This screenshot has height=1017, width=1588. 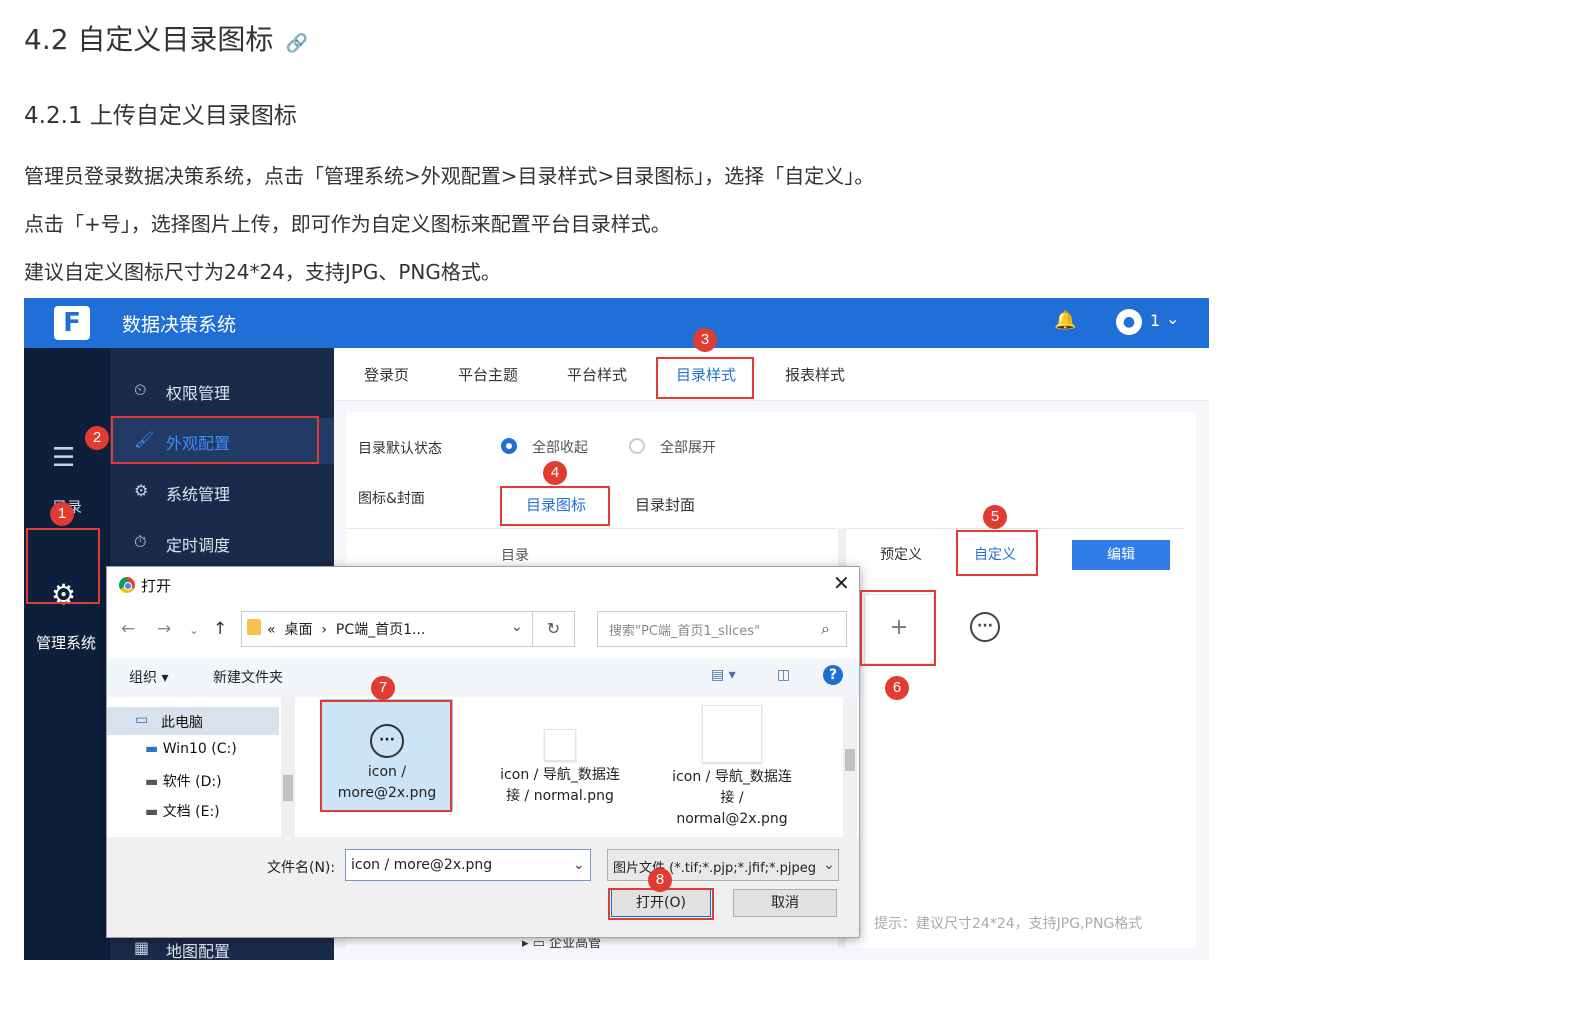 I want to click on tree-header: 目录, so click(x=515, y=556).